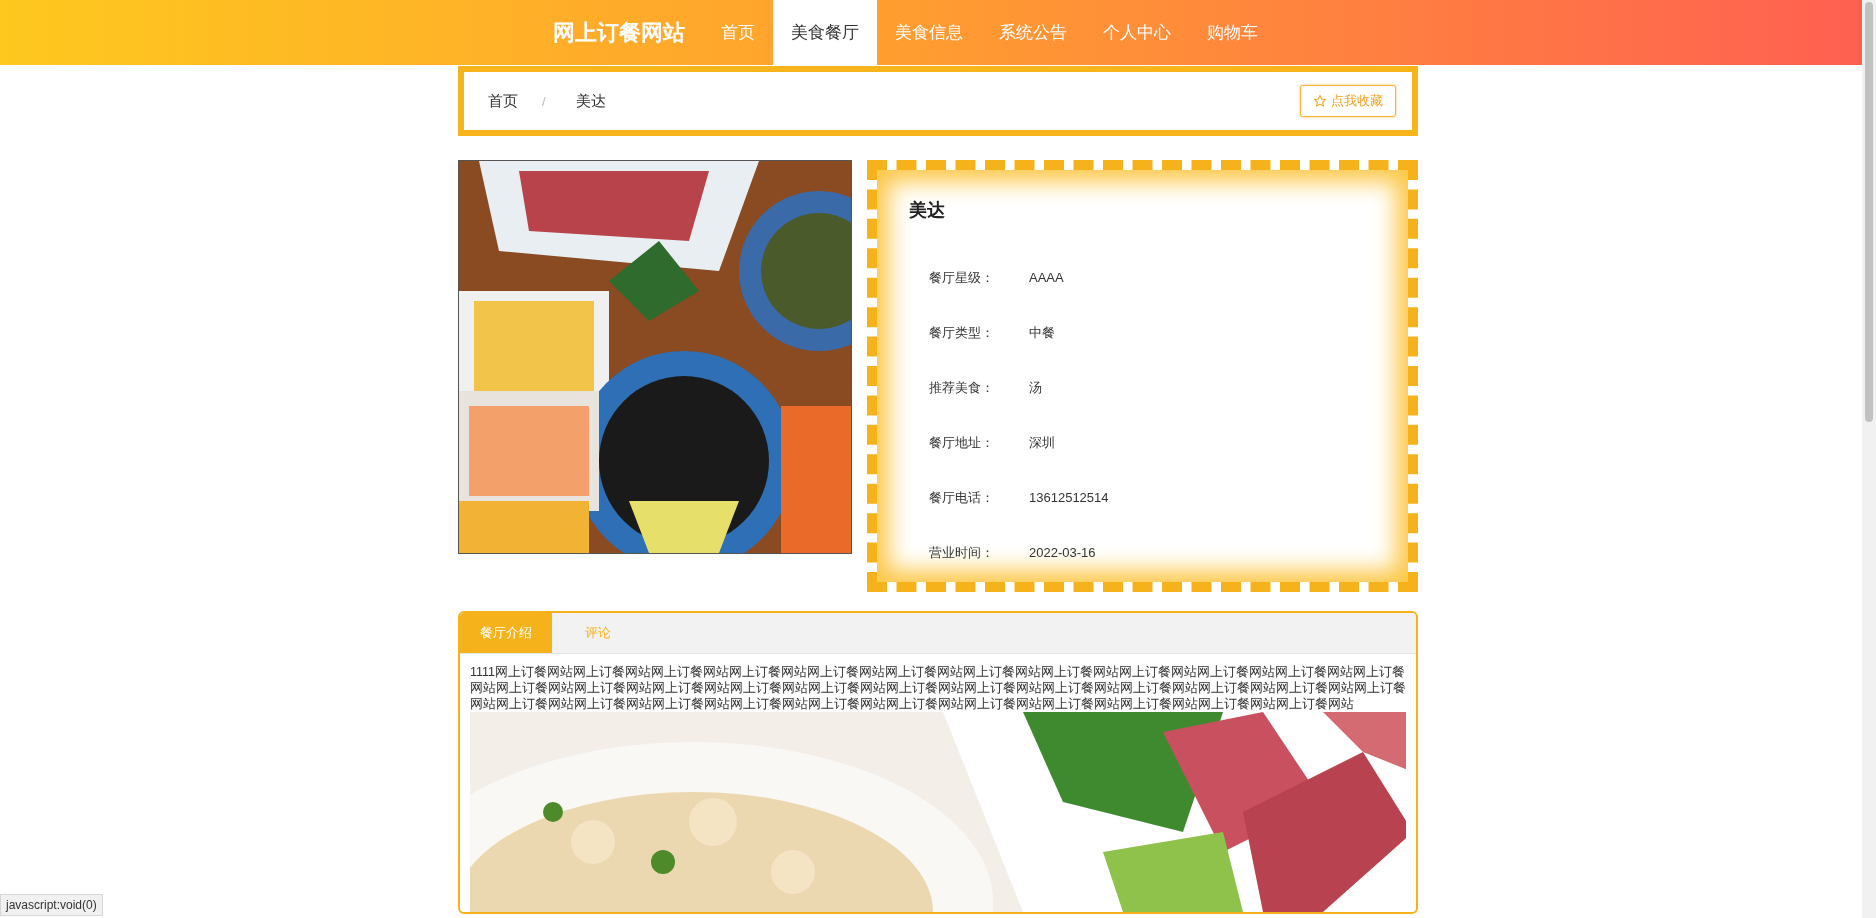 This screenshot has height=918, width=1876. What do you see at coordinates (1348, 101) in the screenshot?
I see `favorite-button: 点我收藏` at bounding box center [1348, 101].